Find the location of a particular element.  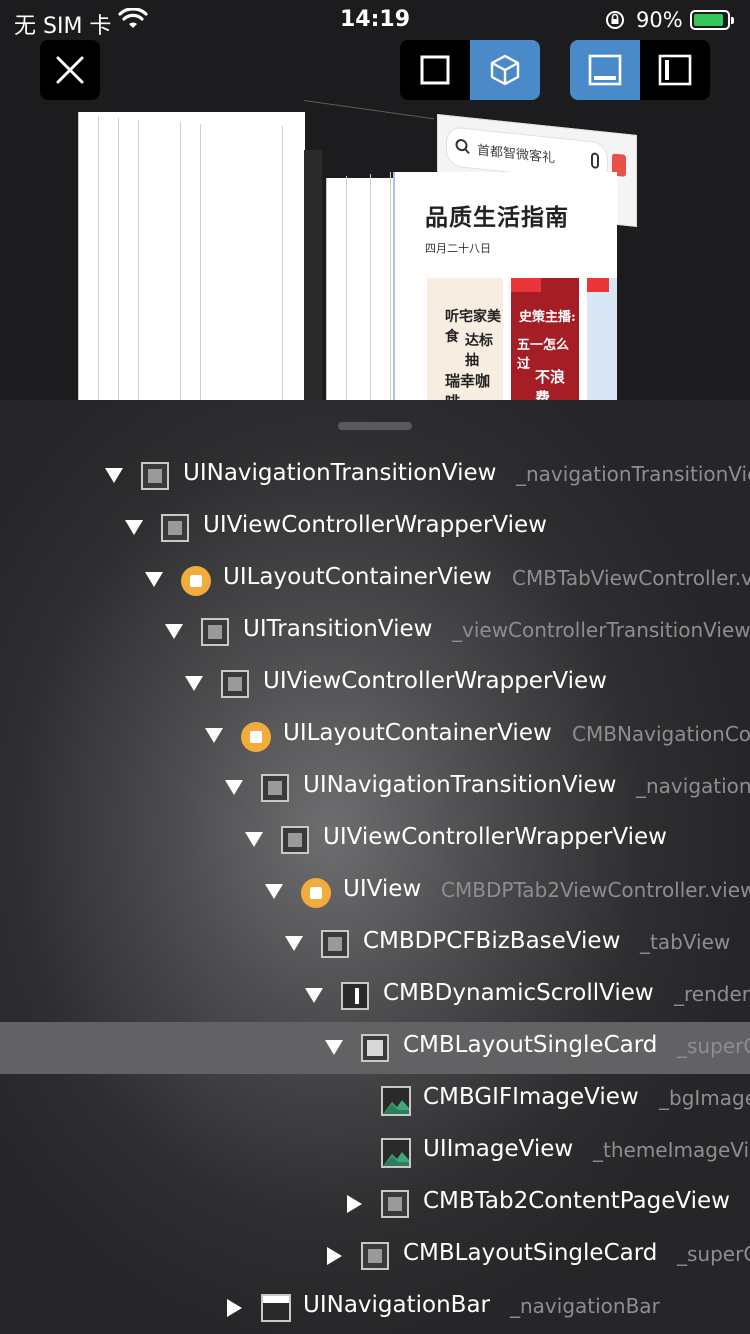

panel-side-icon is located at coordinates (675, 70).